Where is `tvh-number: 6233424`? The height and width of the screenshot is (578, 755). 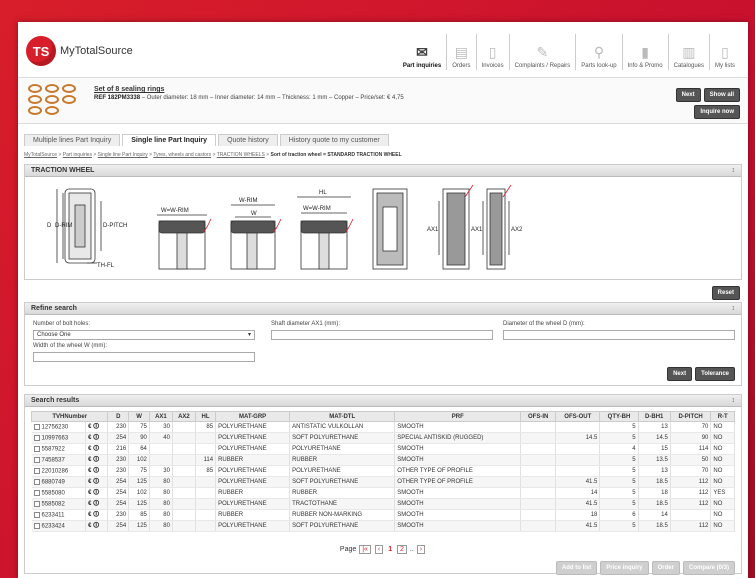
tvh-number: 6233424 is located at coordinates (53, 526).